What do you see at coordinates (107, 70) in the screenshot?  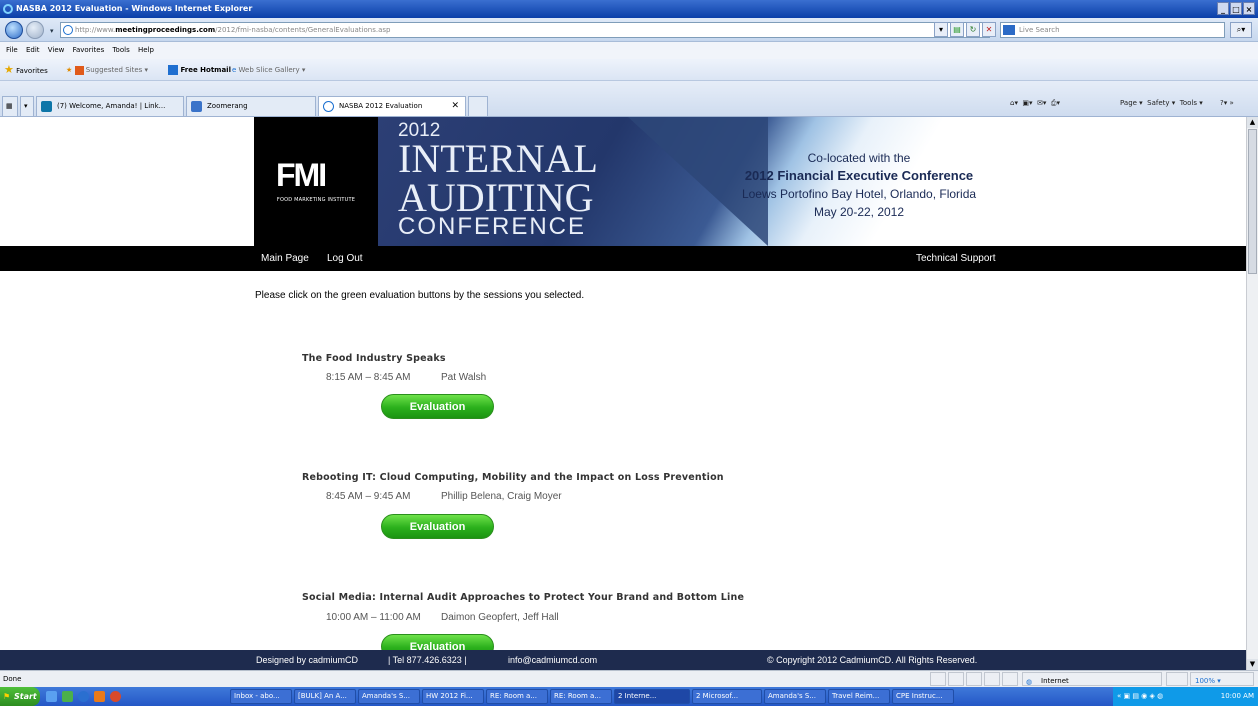 I see `suggested-sites-link: ★ Suggested Sites ▾` at bounding box center [107, 70].